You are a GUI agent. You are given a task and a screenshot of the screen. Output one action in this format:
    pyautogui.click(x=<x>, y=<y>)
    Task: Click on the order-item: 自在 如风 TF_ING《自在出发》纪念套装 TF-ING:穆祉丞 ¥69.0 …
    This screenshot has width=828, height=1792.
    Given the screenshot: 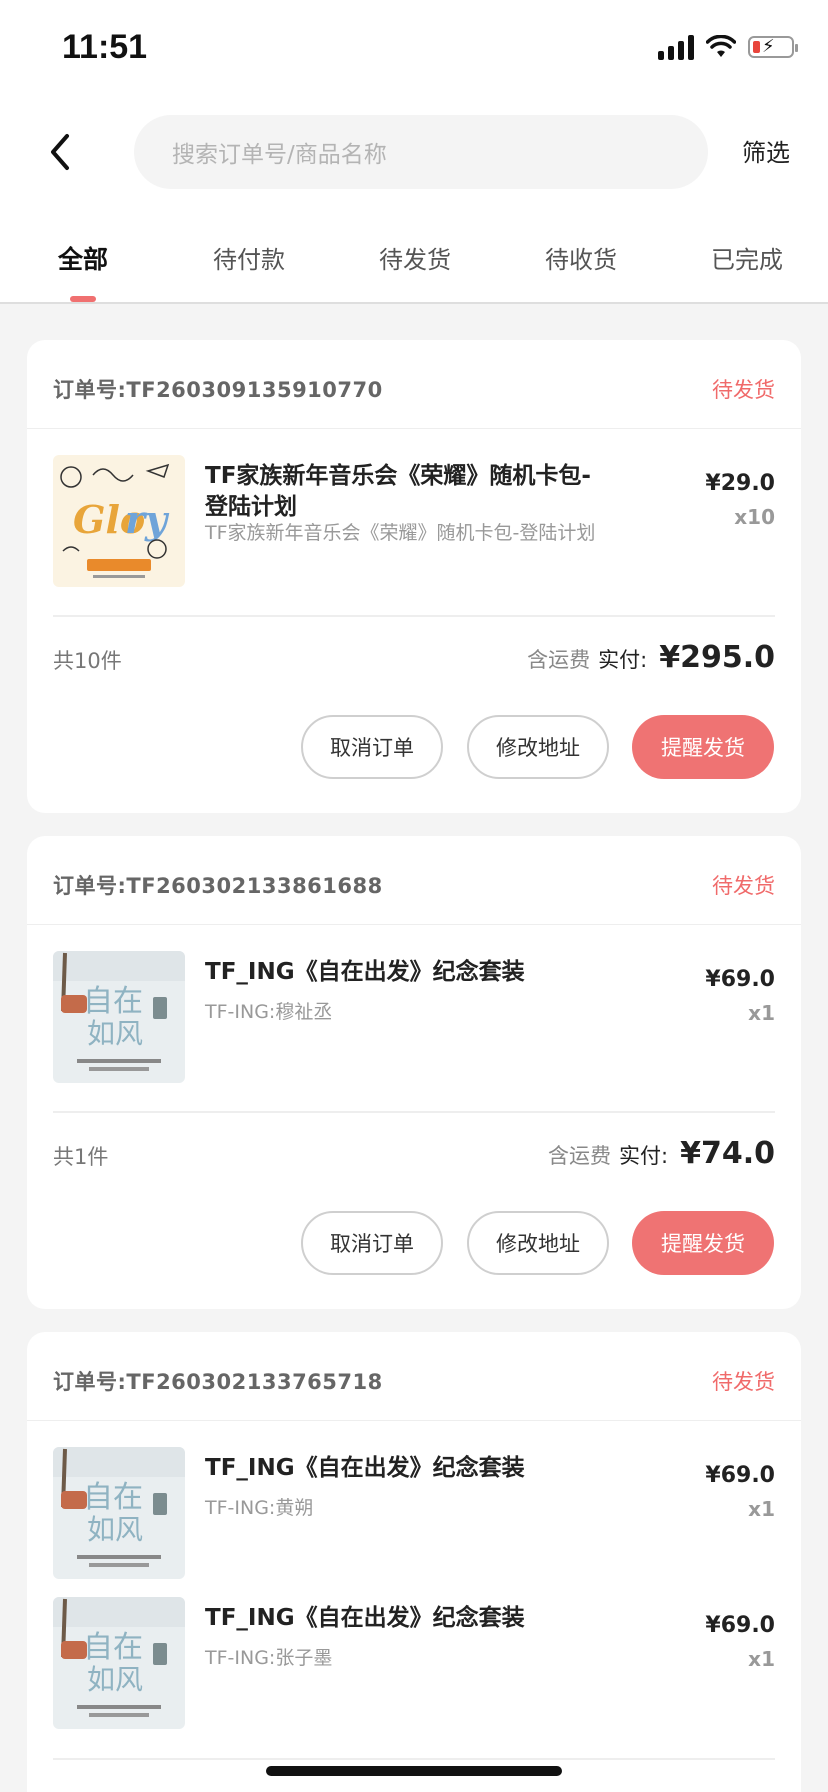 What is the action you would take?
    pyautogui.click(x=414, y=1018)
    